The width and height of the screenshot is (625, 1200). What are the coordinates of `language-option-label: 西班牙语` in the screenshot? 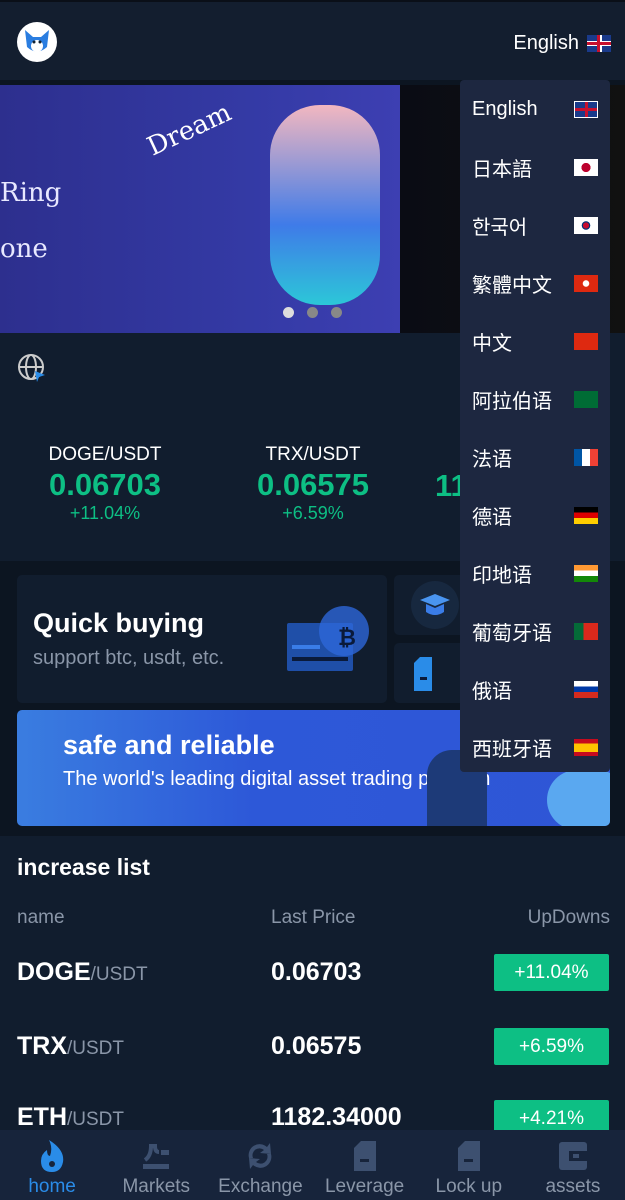 It's located at (512, 749).